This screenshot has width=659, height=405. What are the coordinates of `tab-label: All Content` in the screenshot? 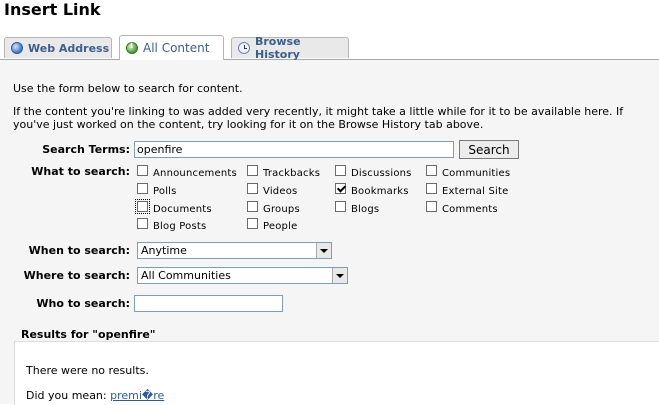 It's located at (176, 48).